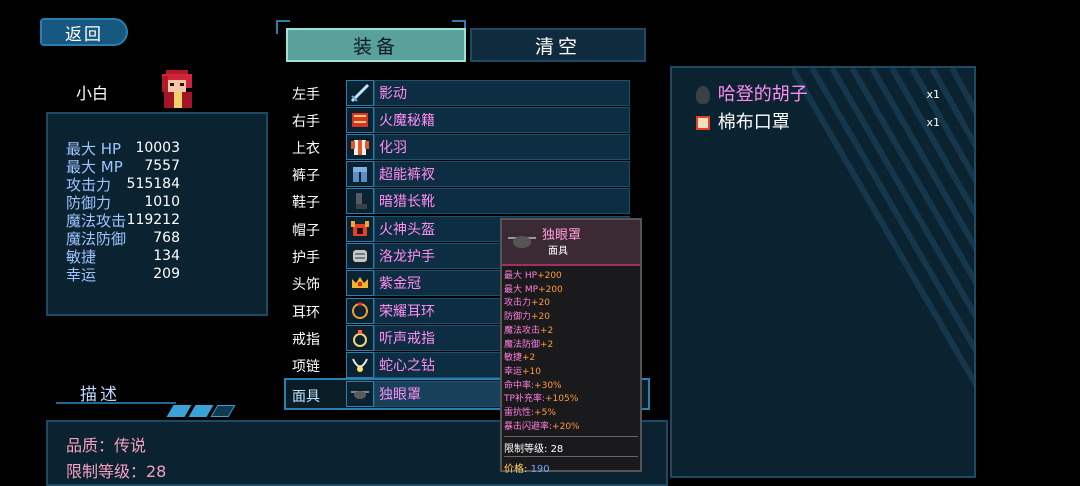 This screenshot has height=486, width=1080. I want to click on stat-attack-value: 515184, so click(153, 184).